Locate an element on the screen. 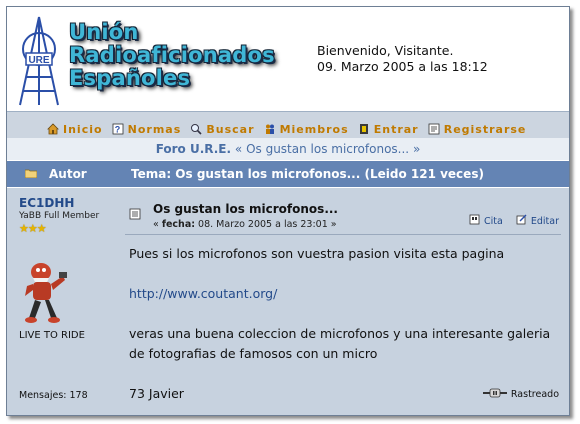 The width and height of the screenshot is (580, 424). post-actions: Cita Editar is located at coordinates (514, 220).